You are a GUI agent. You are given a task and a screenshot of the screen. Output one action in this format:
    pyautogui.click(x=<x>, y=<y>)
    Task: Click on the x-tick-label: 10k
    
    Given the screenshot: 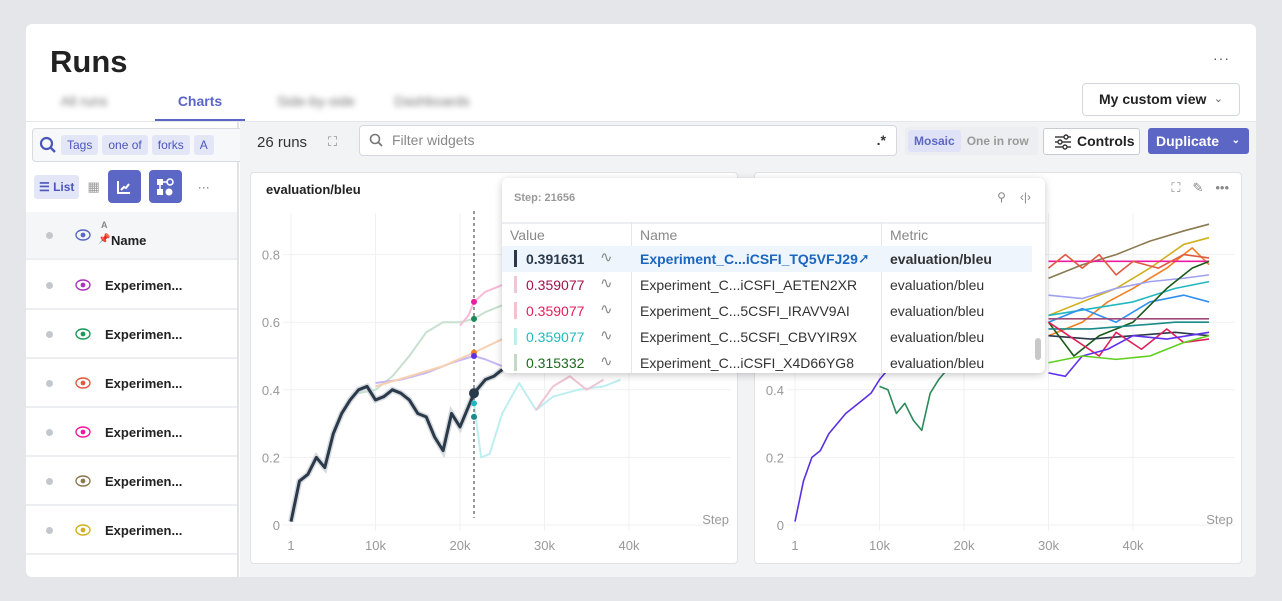 What is the action you would take?
    pyautogui.click(x=879, y=545)
    